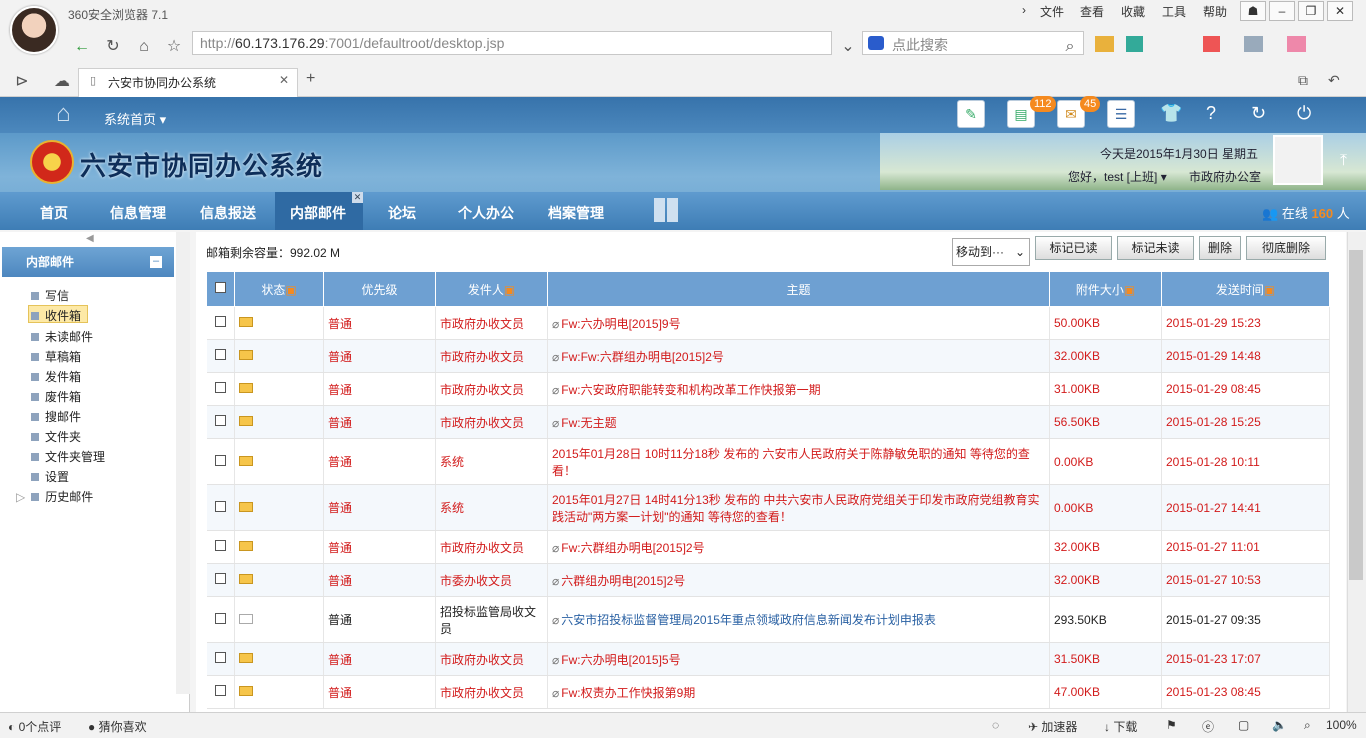  What do you see at coordinates (284, 80) in the screenshot?
I see `tab-close-icon: ✕` at bounding box center [284, 80].